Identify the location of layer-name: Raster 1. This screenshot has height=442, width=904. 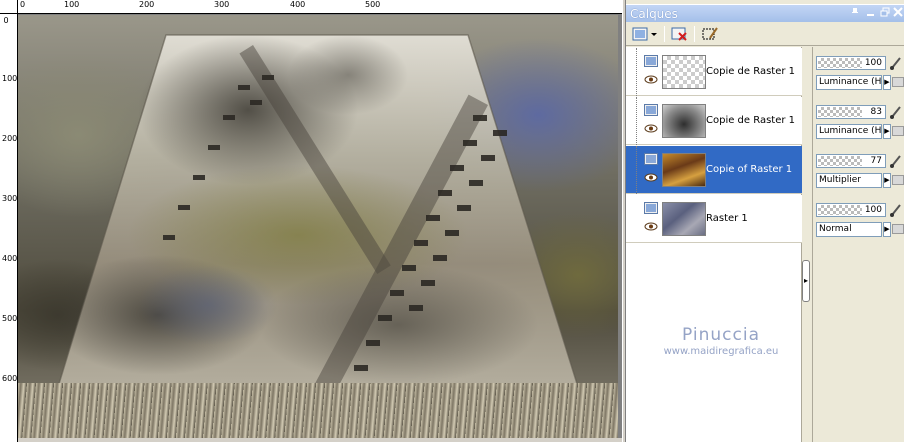
(727, 218).